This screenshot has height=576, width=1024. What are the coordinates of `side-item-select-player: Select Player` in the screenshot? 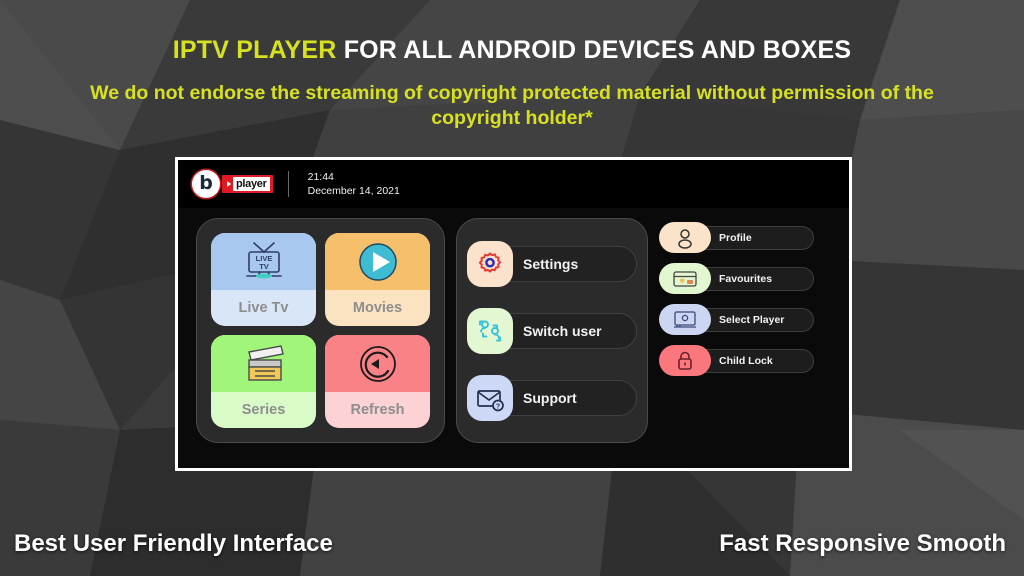 It's located at (736, 319).